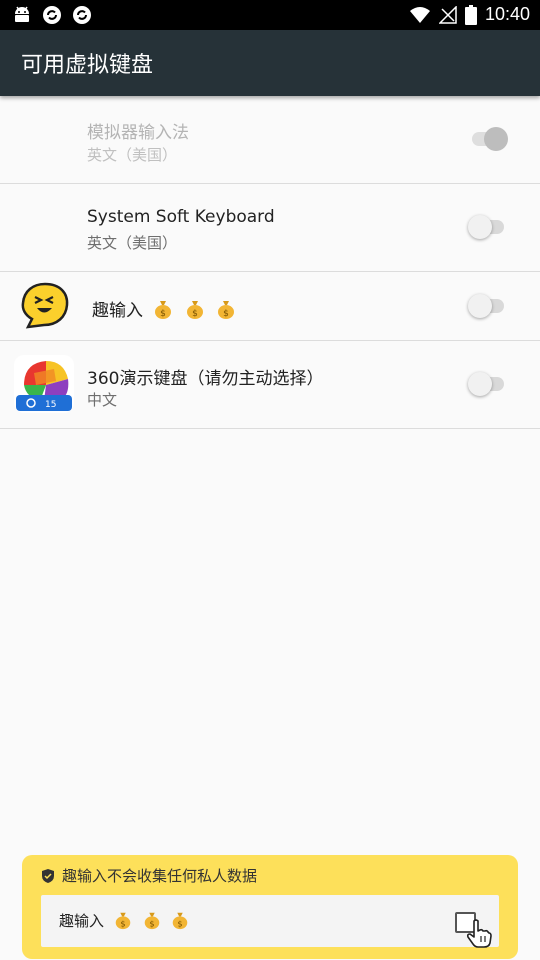 The width and height of the screenshot is (540, 960). I want to click on privacy-banner: 趣输入不会收集任何私人数据 趣输入 $ $ $, so click(270, 907).